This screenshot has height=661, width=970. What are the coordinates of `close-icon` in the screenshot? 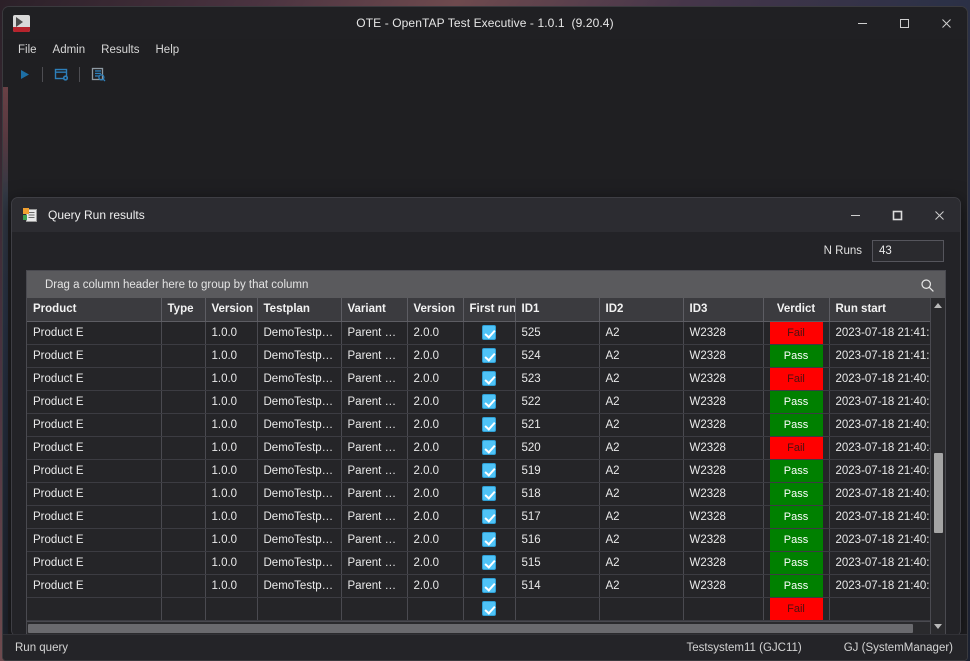 It's located at (946, 23).